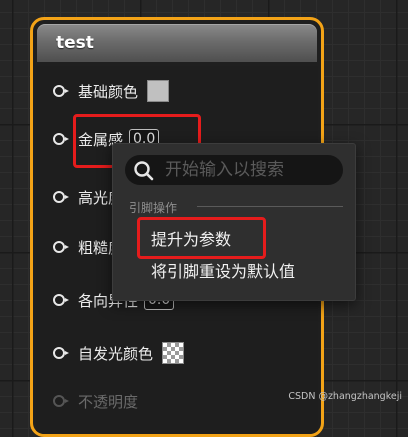 This screenshot has height=437, width=408. What do you see at coordinates (270, 206) in the screenshot?
I see `section-divider` at bounding box center [270, 206].